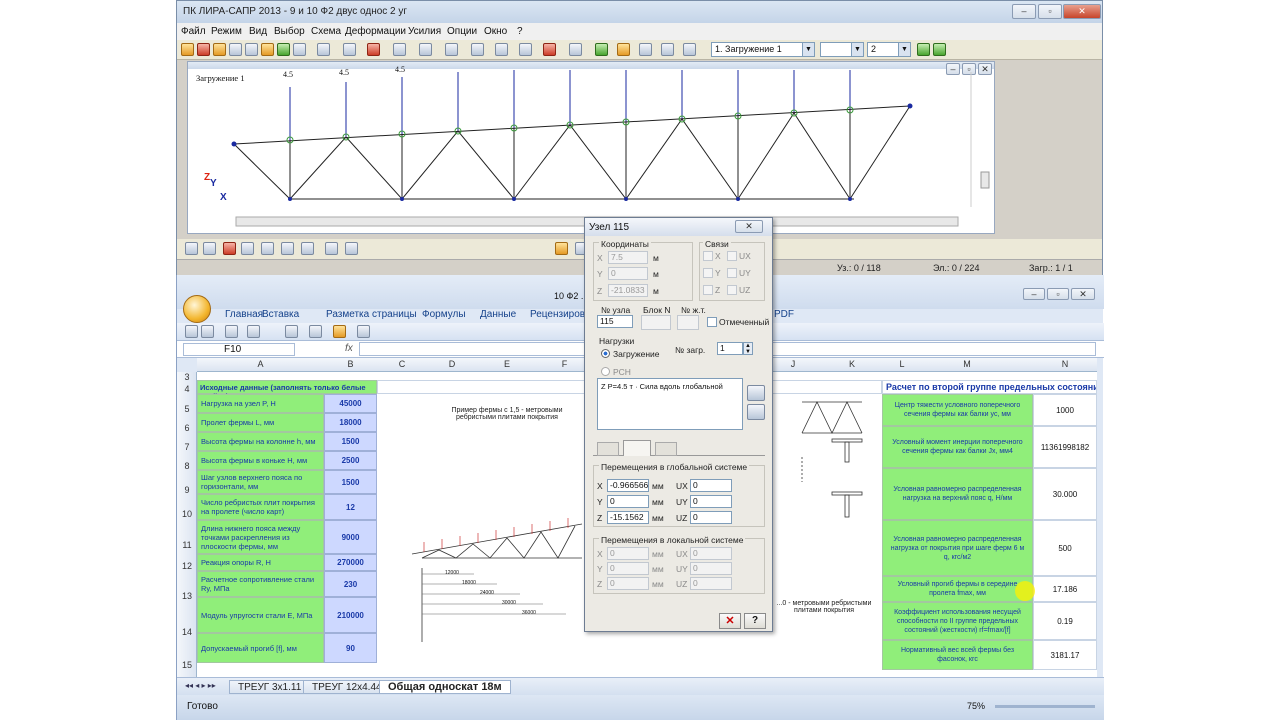 The image size is (1280, 720). I want to click on row-header: 15, so click(187, 665).